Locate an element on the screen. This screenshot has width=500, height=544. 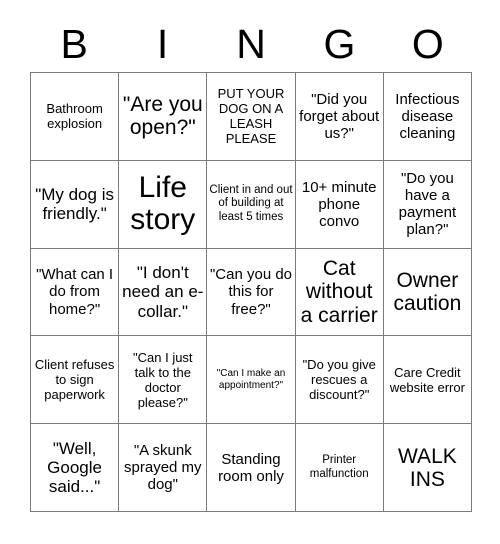
bingo-cell-label: Infectious disease cleaning is located at coordinates (427, 116).